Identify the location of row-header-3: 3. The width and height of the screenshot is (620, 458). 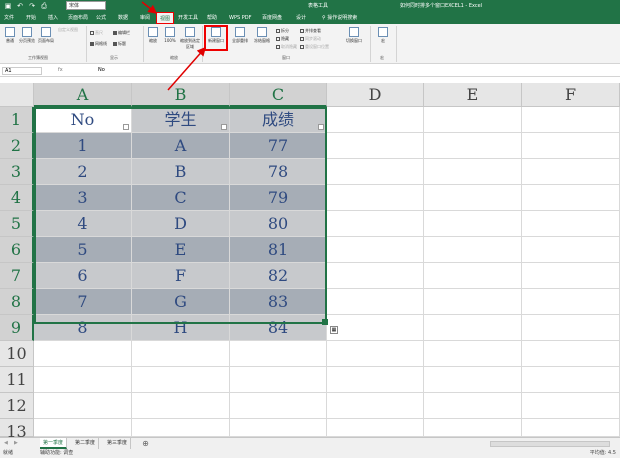
(17, 172).